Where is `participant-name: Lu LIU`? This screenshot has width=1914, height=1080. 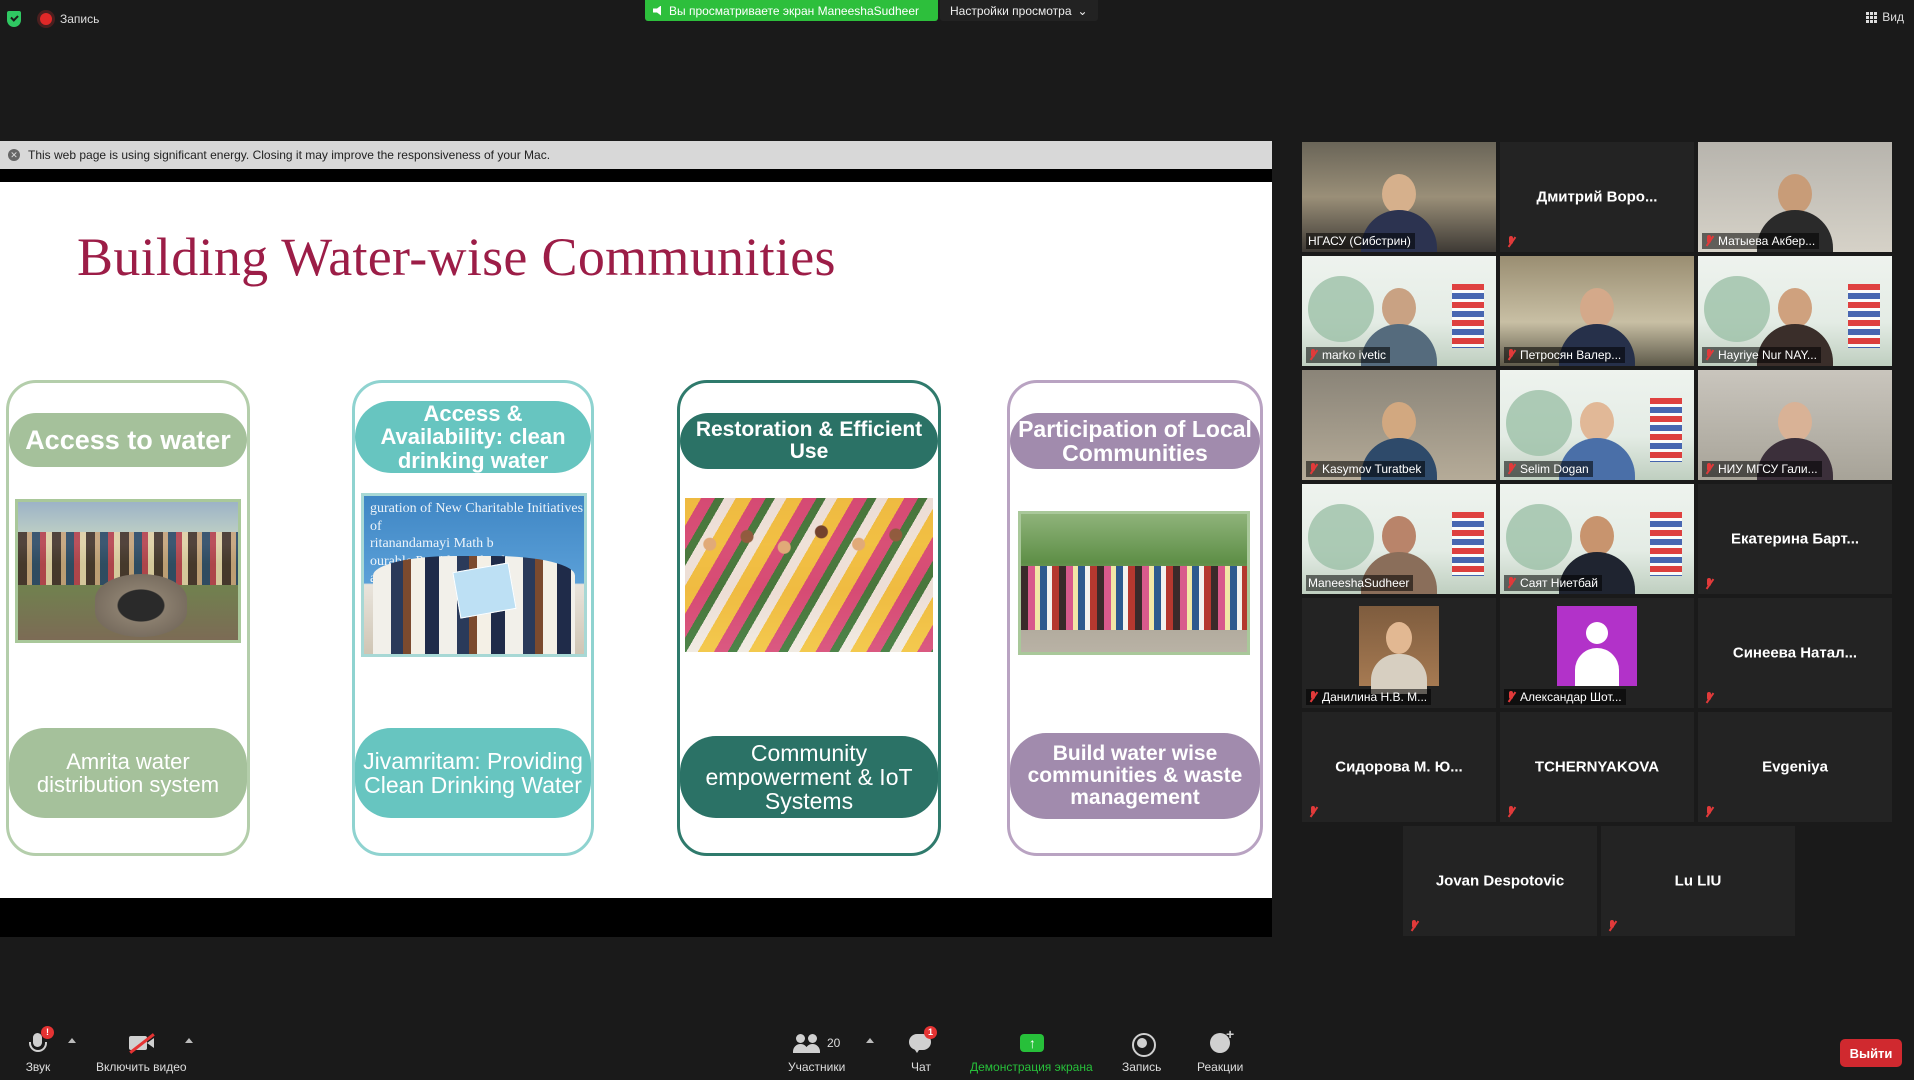 participant-name: Lu LIU is located at coordinates (1698, 881).